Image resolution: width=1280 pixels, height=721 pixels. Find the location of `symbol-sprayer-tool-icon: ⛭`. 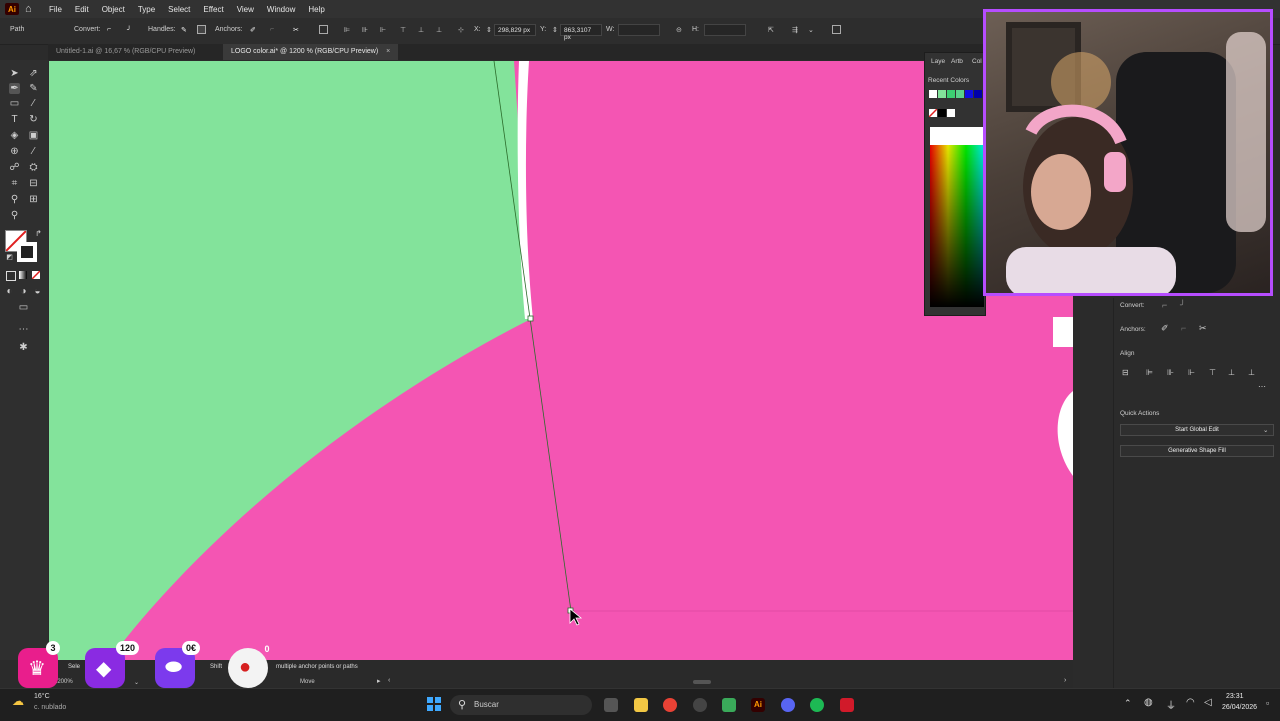

symbol-sprayer-tool-icon: ⛭ is located at coordinates (33, 167).